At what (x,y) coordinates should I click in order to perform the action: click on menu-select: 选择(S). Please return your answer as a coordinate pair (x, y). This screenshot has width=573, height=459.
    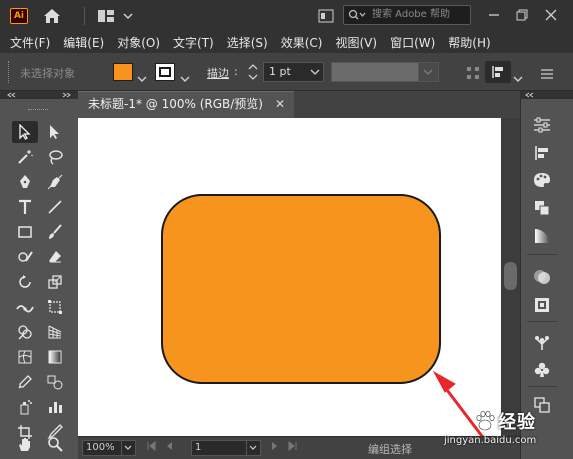
    Looking at the image, I should click on (247, 42).